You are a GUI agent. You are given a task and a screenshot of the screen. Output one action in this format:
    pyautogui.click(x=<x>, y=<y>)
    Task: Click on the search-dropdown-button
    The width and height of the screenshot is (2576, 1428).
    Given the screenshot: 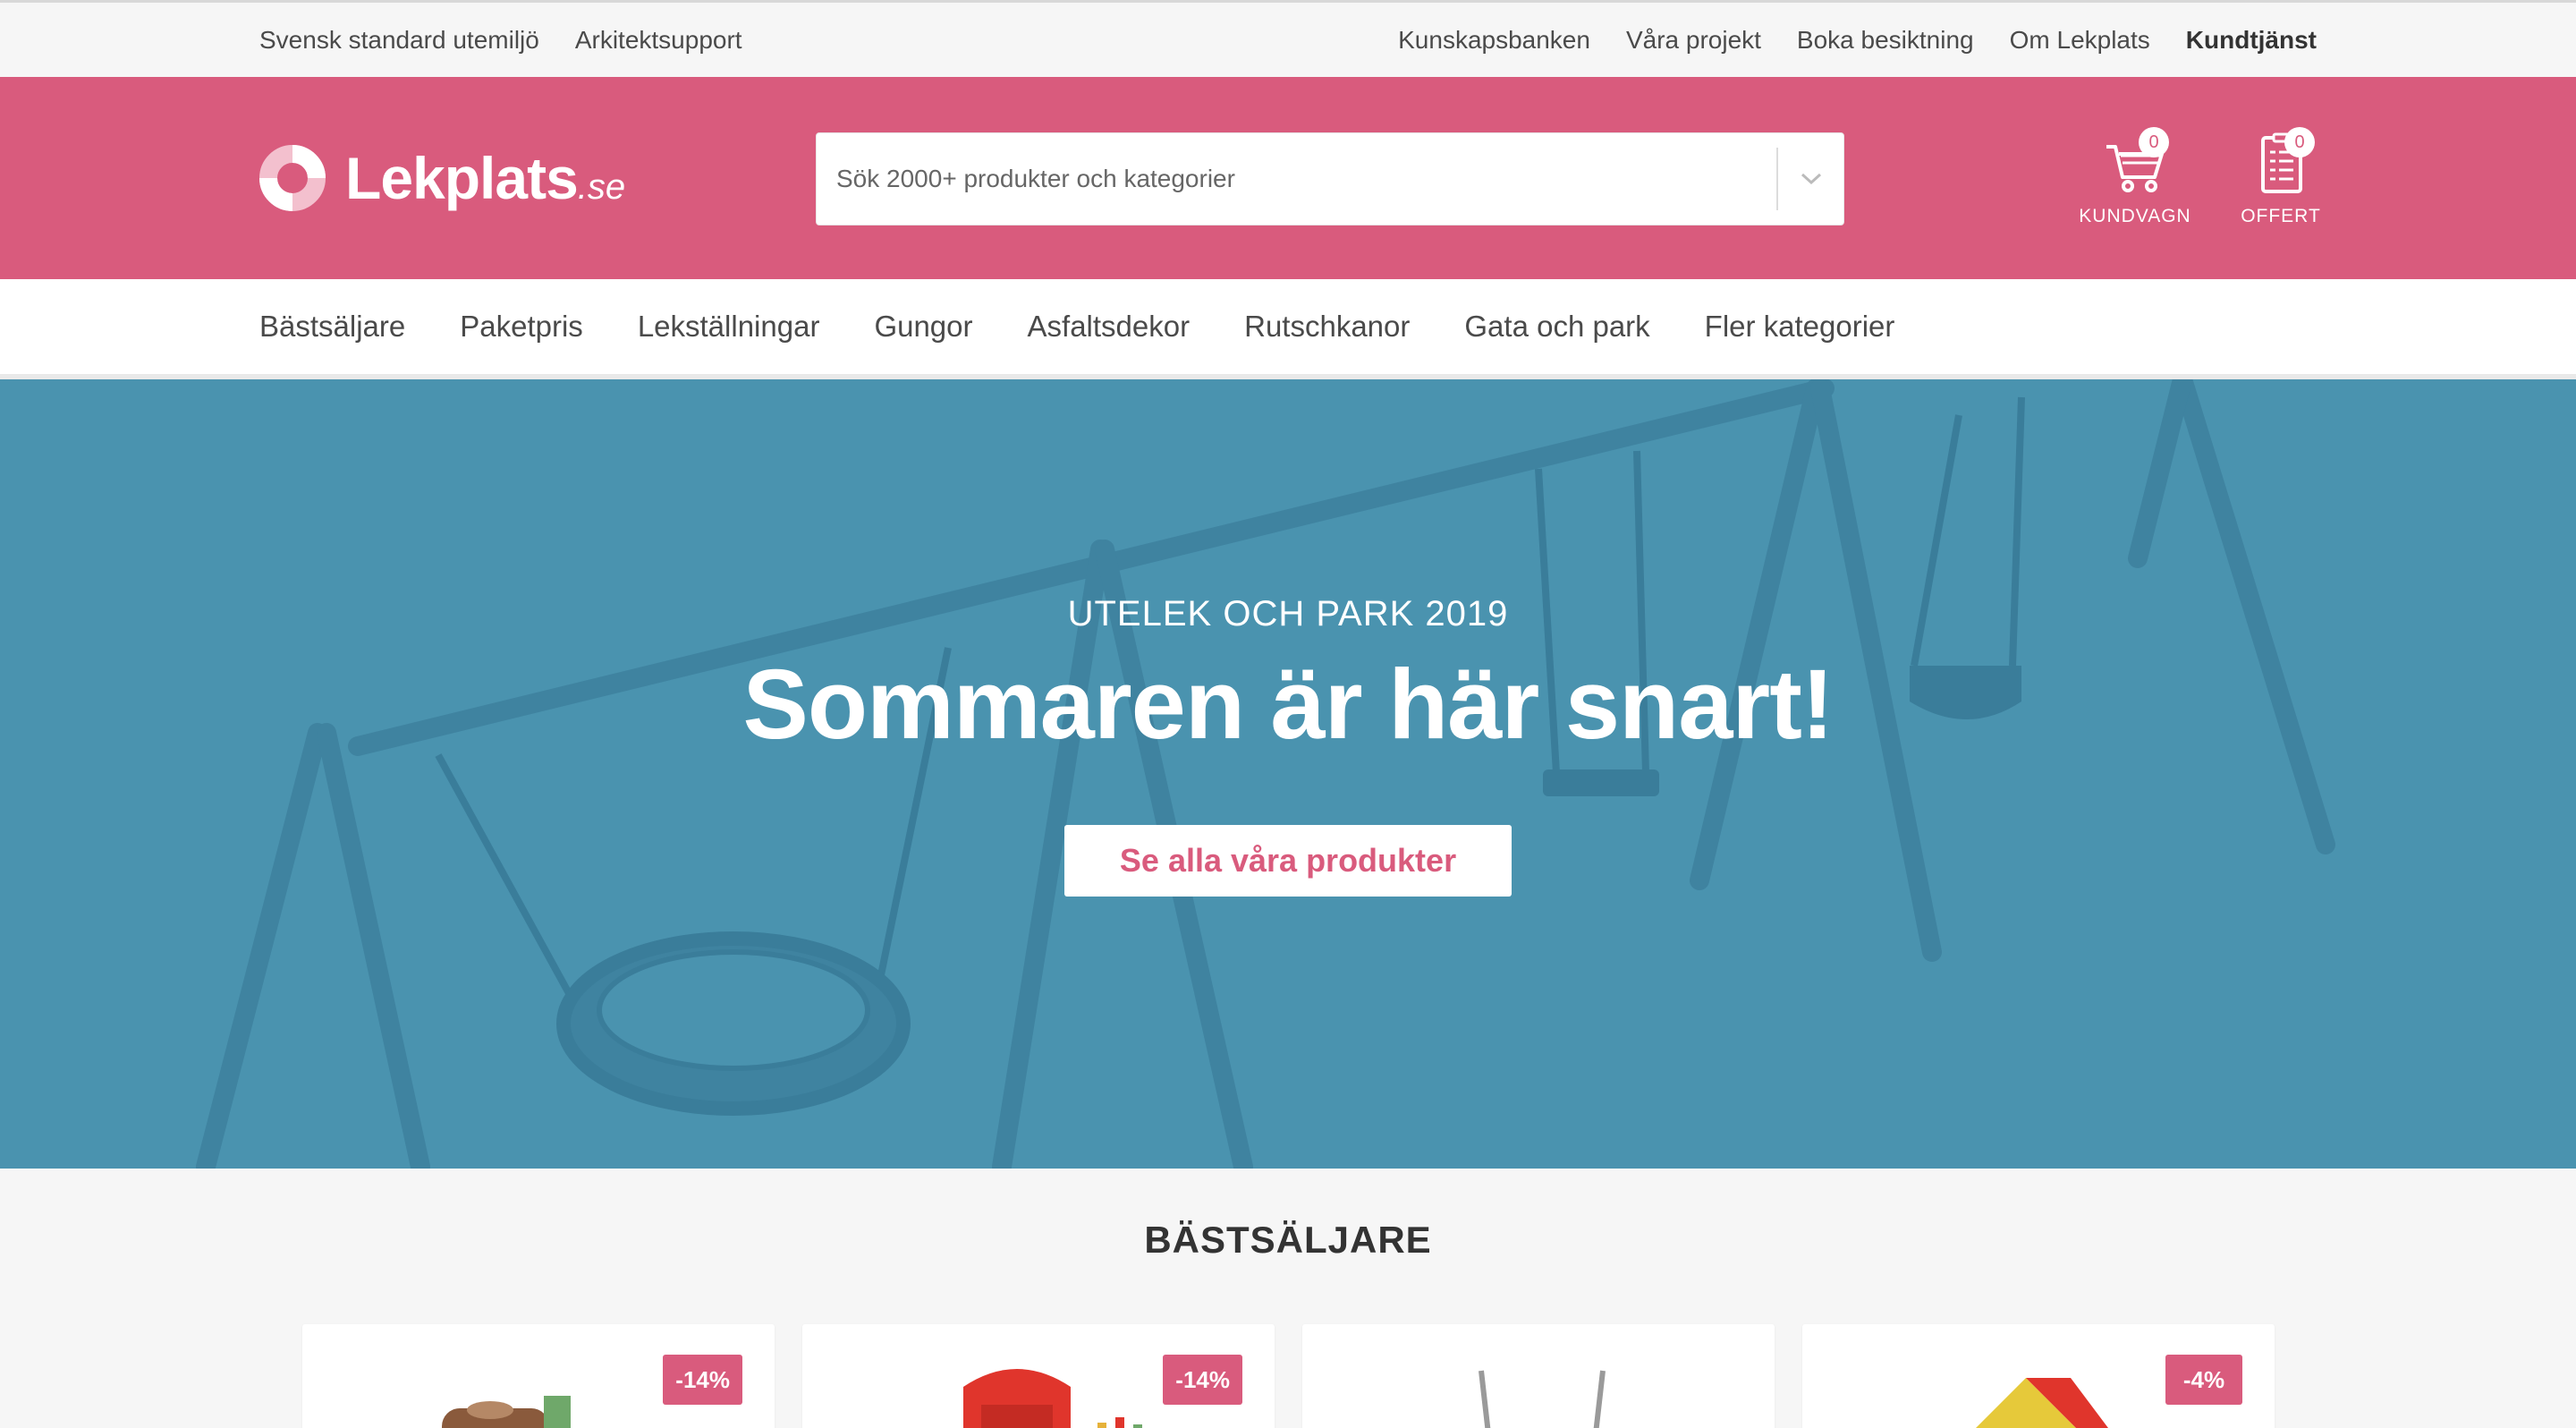 What is the action you would take?
    pyautogui.click(x=1811, y=179)
    